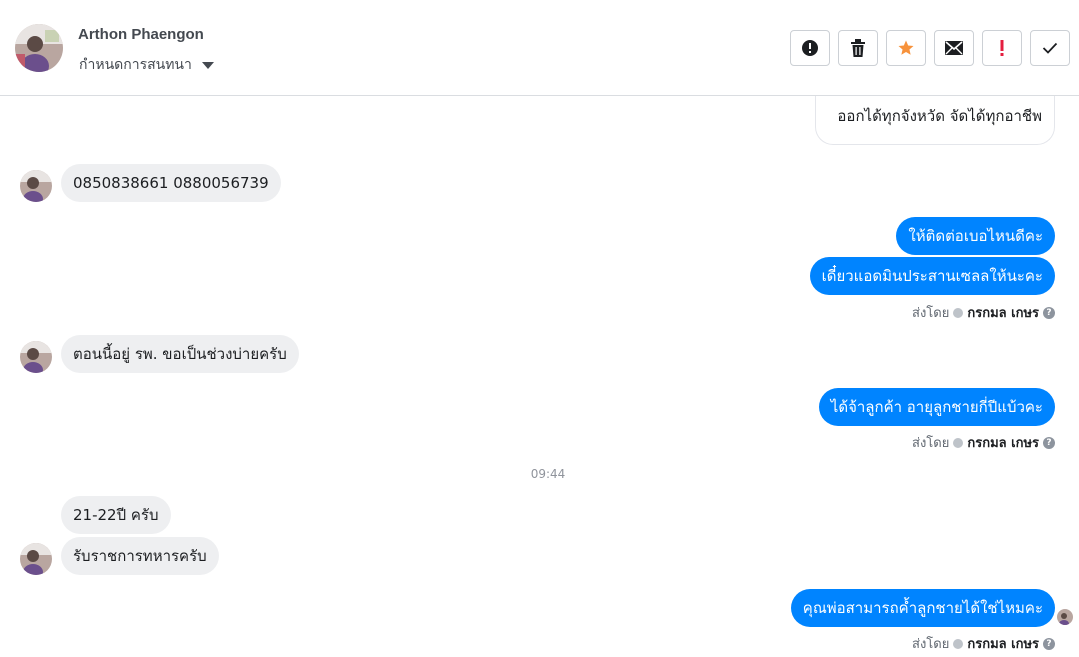 This screenshot has height=657, width=1079. What do you see at coordinates (539, 48) in the screenshot?
I see `conversation-header: Arthon Phaengon กำหนดการสนทนา` at bounding box center [539, 48].